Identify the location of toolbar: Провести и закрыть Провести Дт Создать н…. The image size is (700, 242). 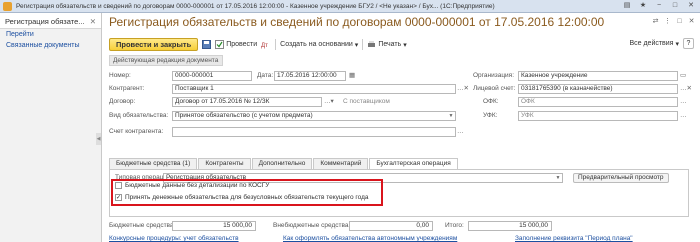
(401, 44).